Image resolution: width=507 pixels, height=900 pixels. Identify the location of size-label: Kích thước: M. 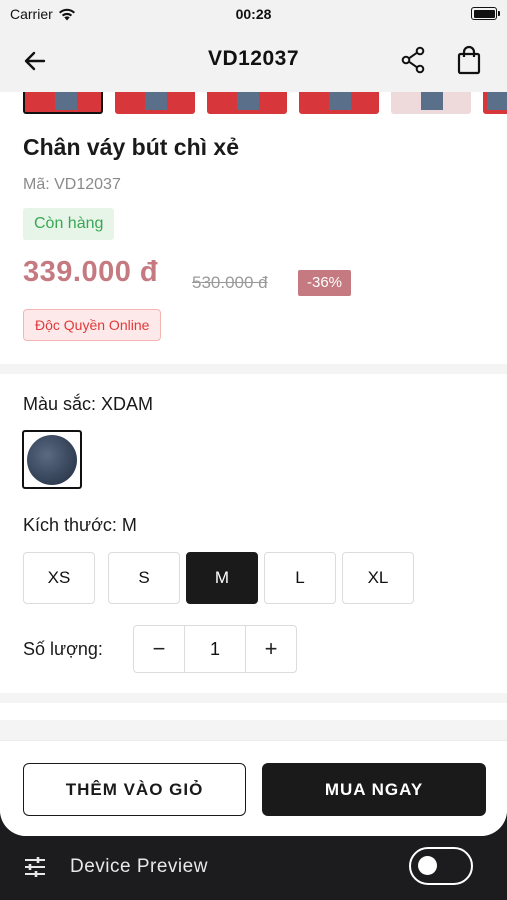
(80, 525).